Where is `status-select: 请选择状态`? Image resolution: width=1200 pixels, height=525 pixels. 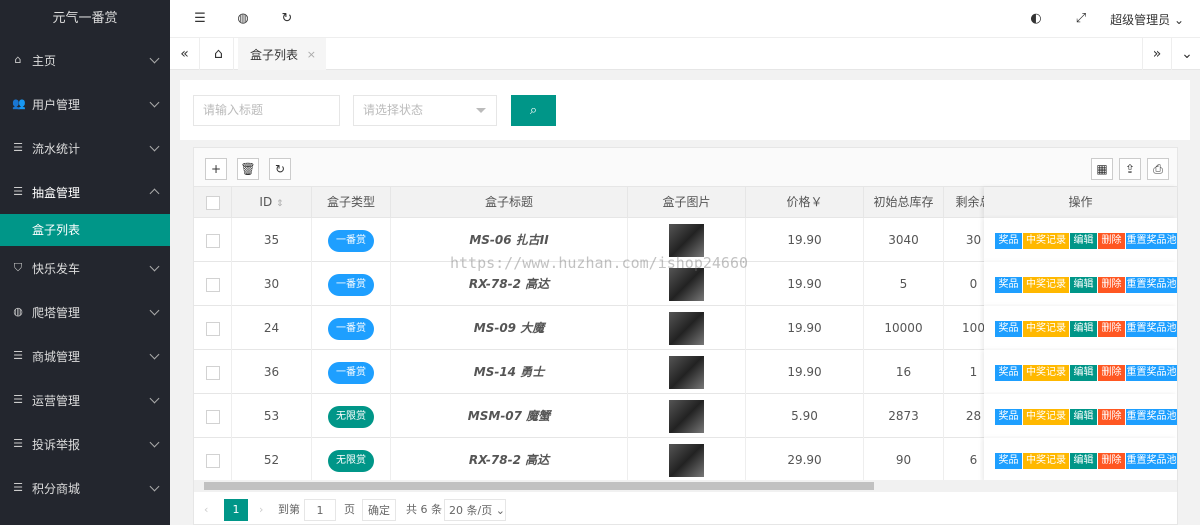
status-select: 请选择状态 is located at coordinates (425, 110).